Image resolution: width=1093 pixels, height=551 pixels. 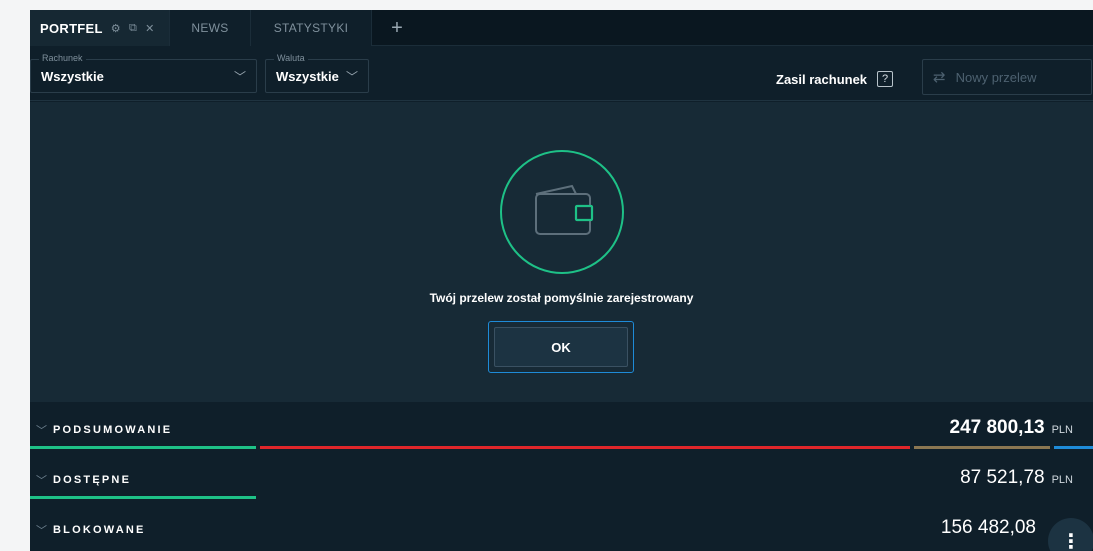 What do you see at coordinates (92, 480) in the screenshot?
I see `row-label-text: DOSTĘPNE` at bounding box center [92, 480].